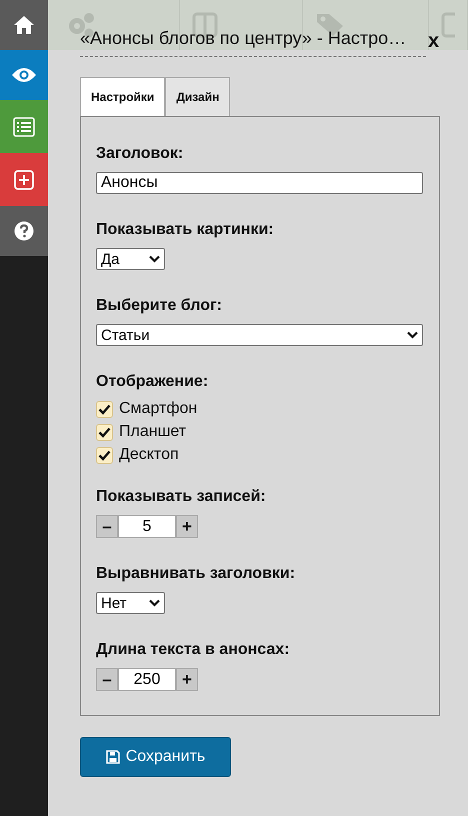 Image resolution: width=468 pixels, height=816 pixels. I want to click on text-field: Анонсы, so click(259, 183).